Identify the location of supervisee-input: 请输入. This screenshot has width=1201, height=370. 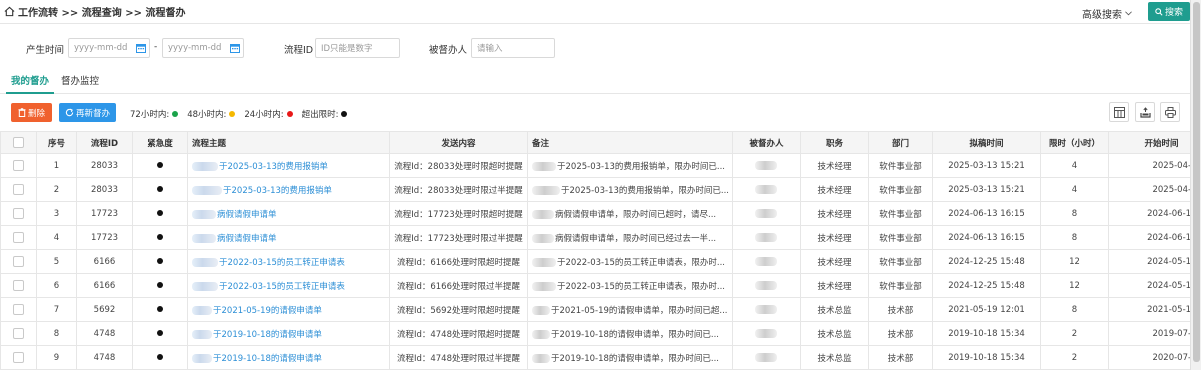
(513, 48).